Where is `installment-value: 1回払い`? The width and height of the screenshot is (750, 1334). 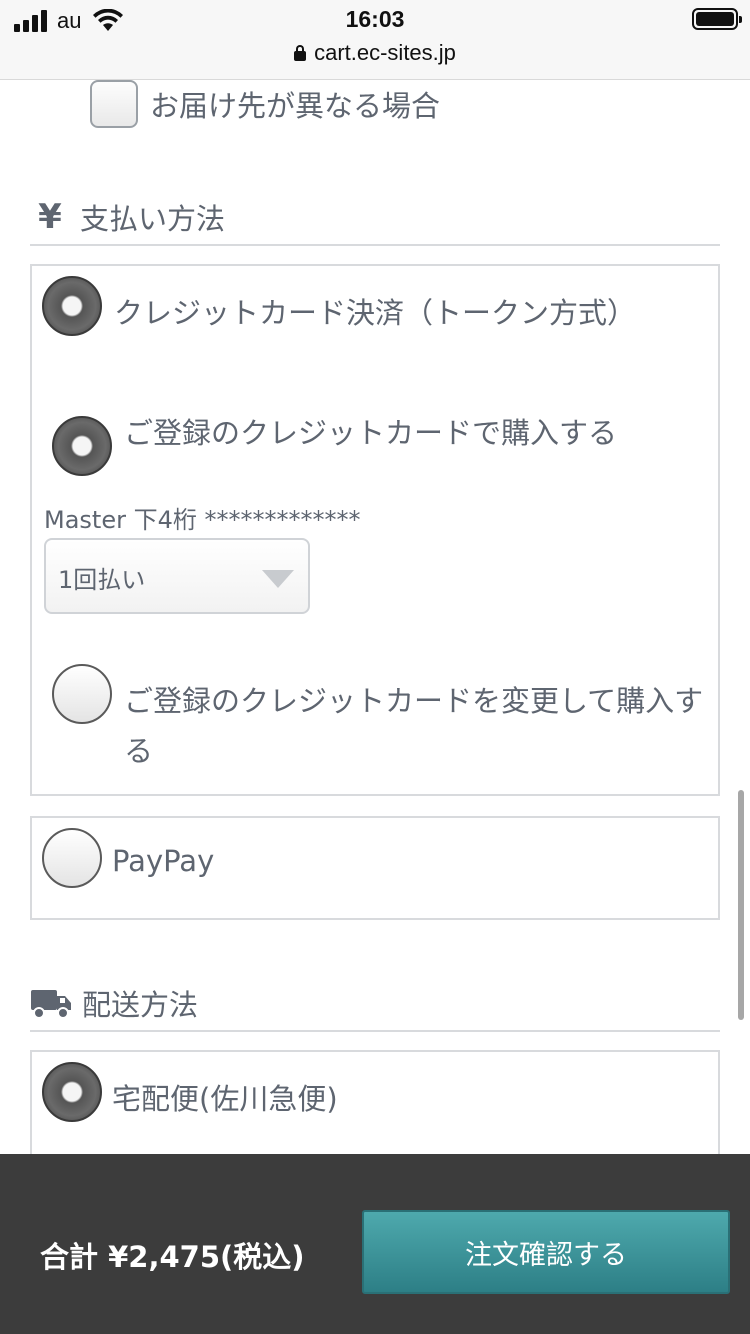 installment-value: 1回払い is located at coordinates (102, 580).